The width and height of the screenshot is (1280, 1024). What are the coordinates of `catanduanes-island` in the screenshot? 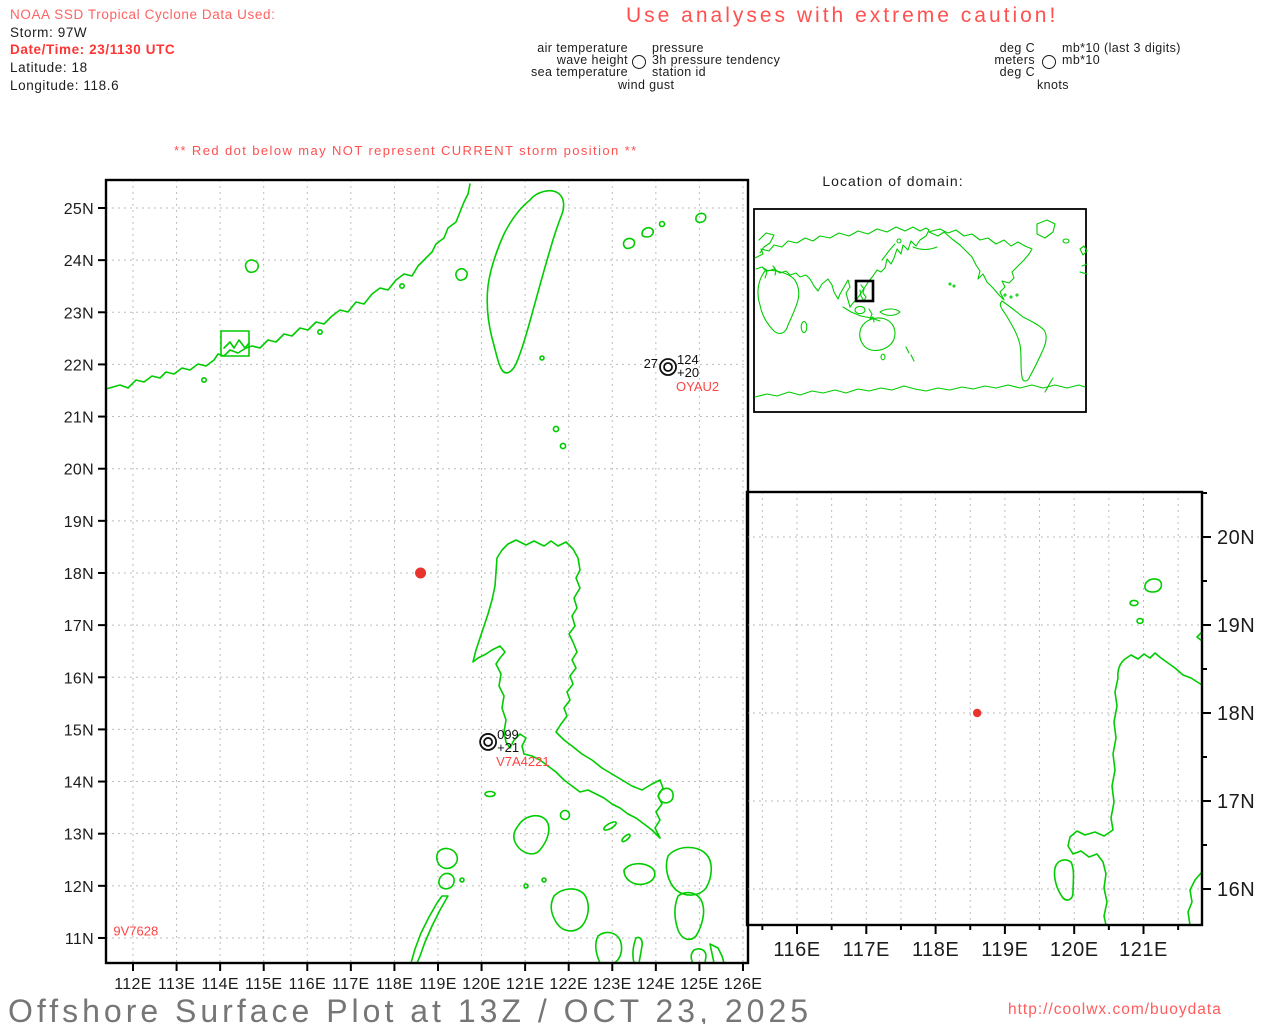 It's located at (665, 795).